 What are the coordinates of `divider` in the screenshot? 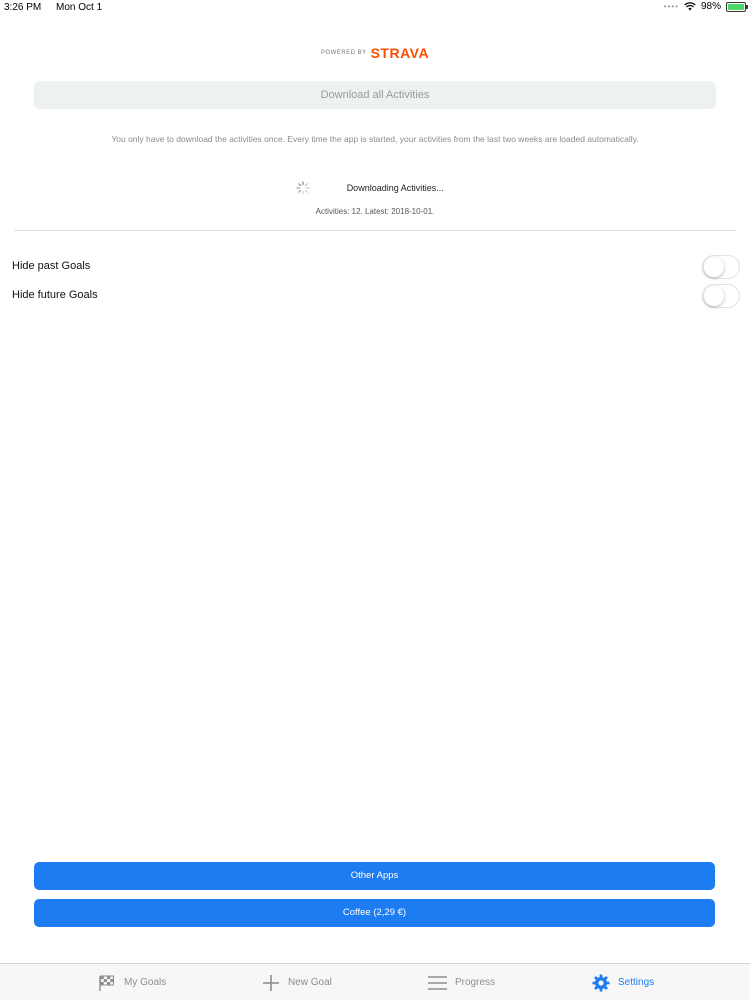 It's located at (375, 230).